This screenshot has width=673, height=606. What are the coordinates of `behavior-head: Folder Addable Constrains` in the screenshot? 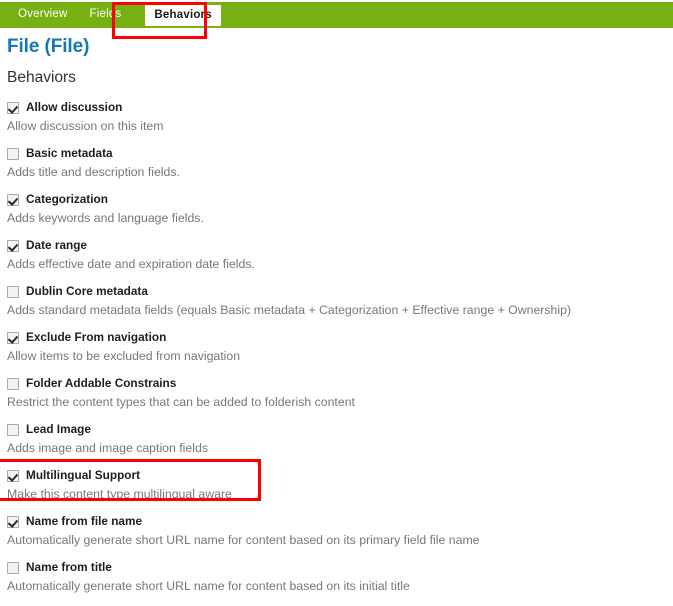 It's located at (340, 383).